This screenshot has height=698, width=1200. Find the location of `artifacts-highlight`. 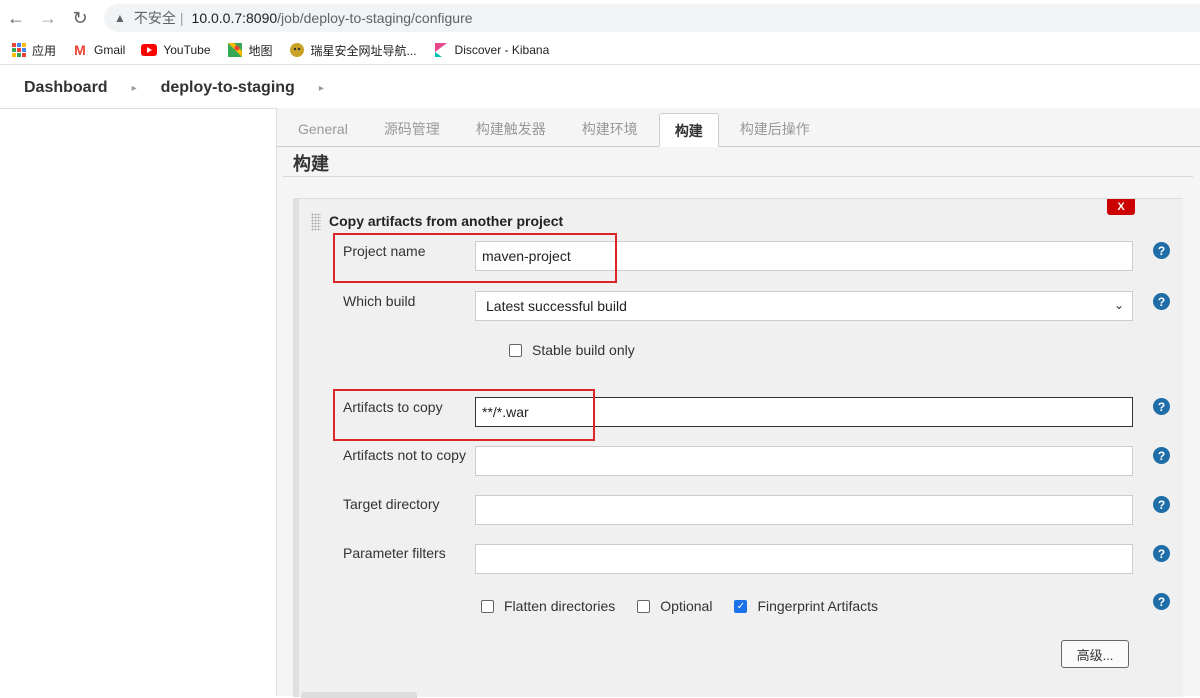

artifacts-highlight is located at coordinates (464, 415).